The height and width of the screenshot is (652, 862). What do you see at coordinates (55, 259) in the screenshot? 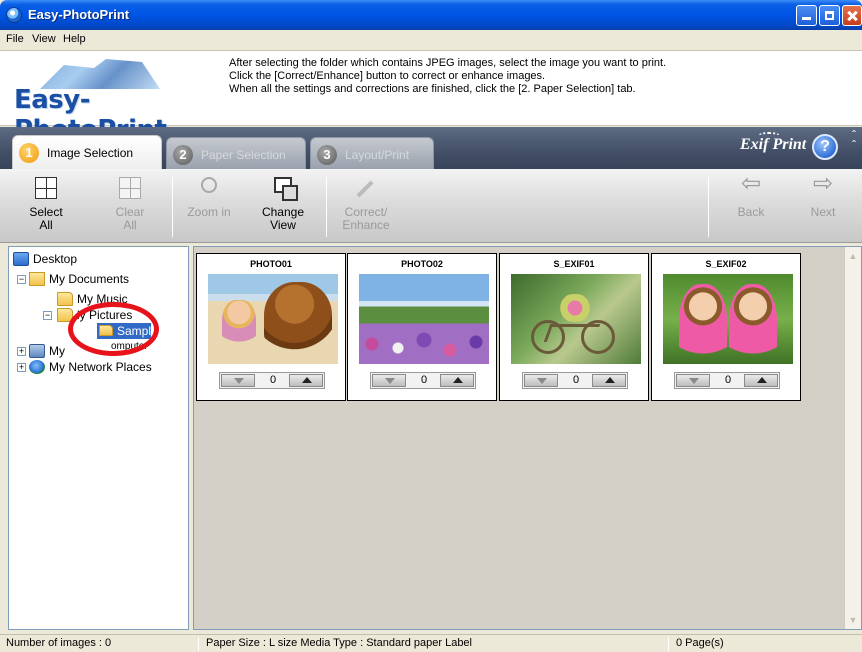
I see `tree-item-label: Desktop` at bounding box center [55, 259].